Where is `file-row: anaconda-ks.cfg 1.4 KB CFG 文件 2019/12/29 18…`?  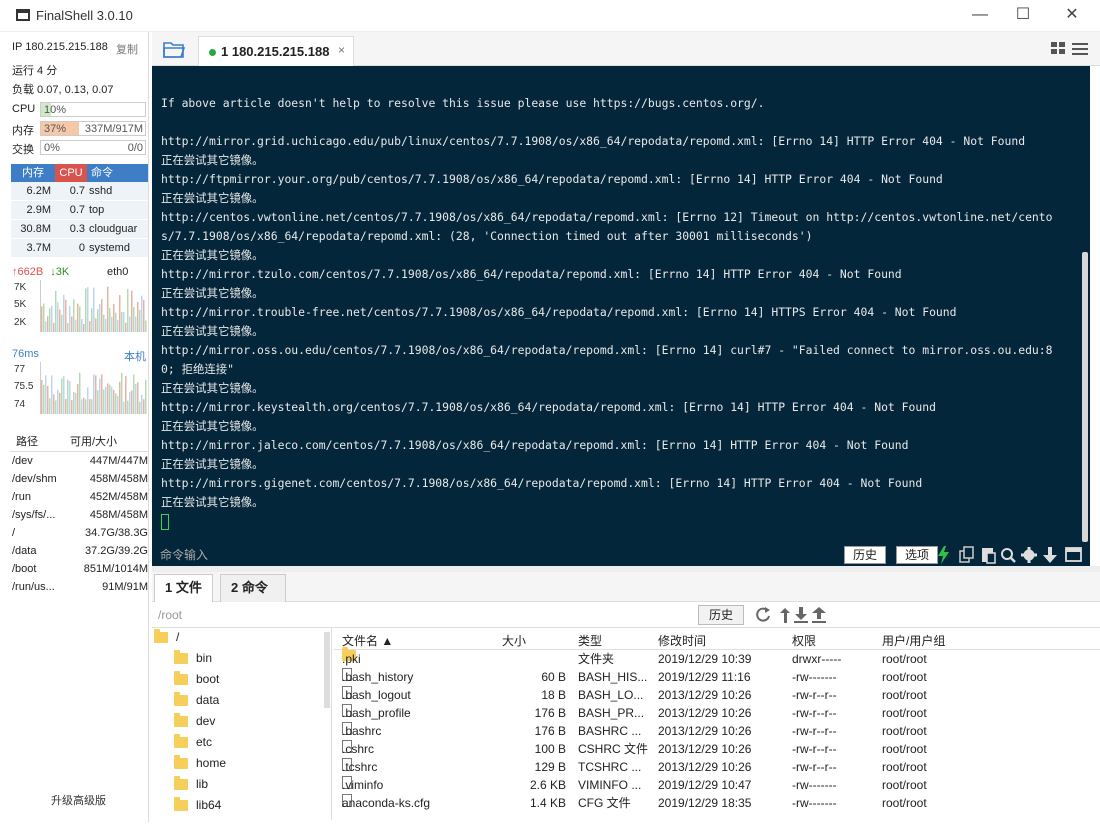
file-row: anaconda-ks.cfg 1.4 KB CFG 文件 2019/12/29 18… is located at coordinates (654, 803).